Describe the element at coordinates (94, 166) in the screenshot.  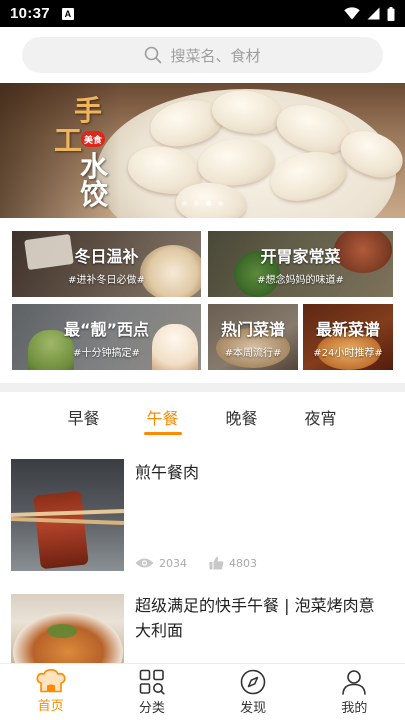
I see `banner-title-char: 水` at that location.